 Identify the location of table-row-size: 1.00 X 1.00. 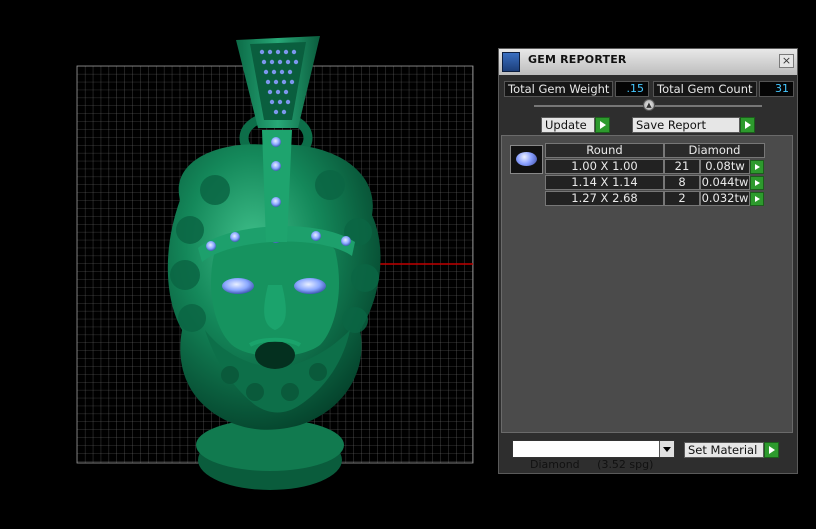
(604, 166).